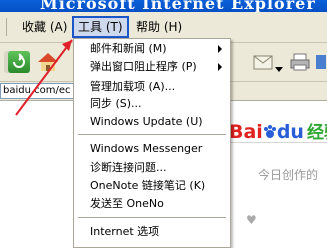 This screenshot has width=327, height=248. I want to click on logo-jingyan: 经验, so click(316, 133).